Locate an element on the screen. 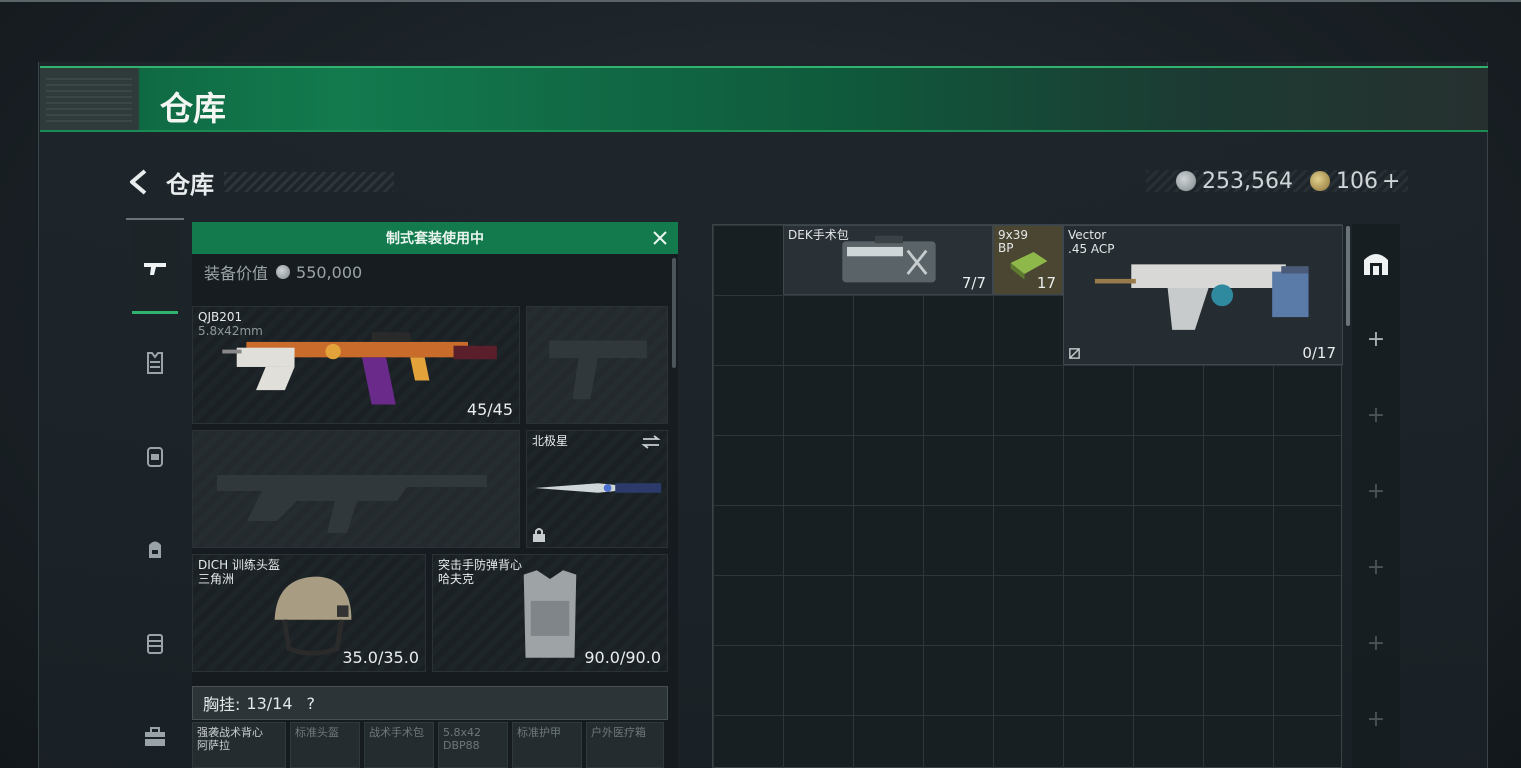 This screenshot has width=1521, height=768. title-bar is located at coordinates (764, 99).